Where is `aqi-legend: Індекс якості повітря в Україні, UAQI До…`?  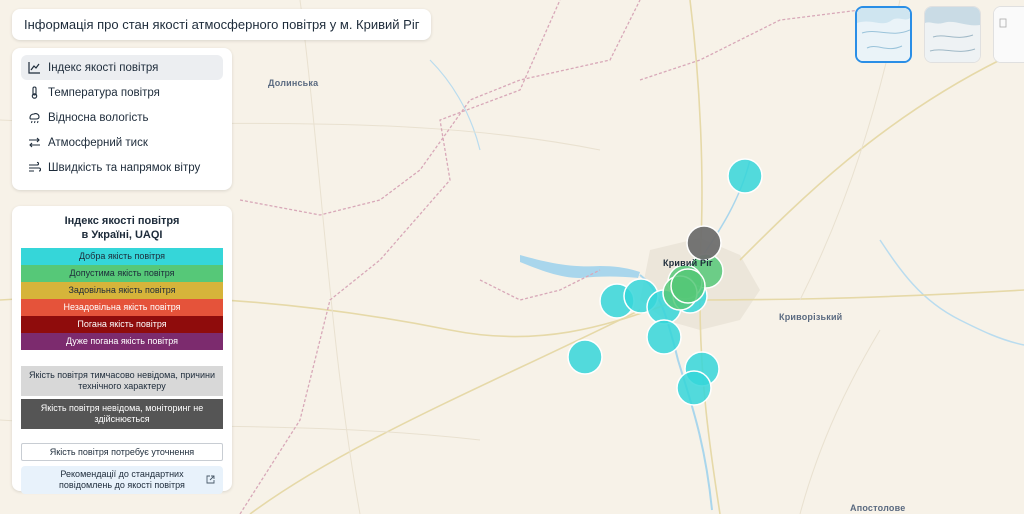 aqi-legend: Індекс якості повітря в Україні, UAQI До… is located at coordinates (122, 350).